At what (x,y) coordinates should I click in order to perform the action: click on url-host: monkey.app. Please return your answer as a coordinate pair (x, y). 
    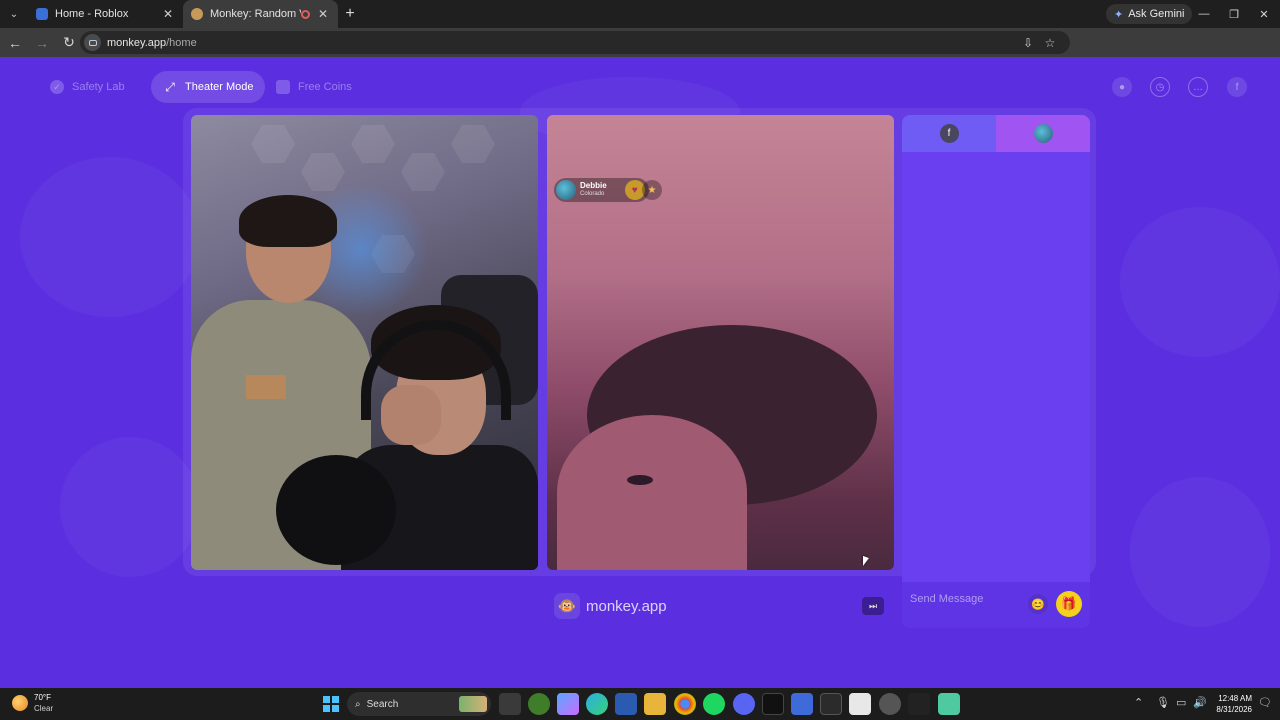
    Looking at the image, I should click on (137, 42).